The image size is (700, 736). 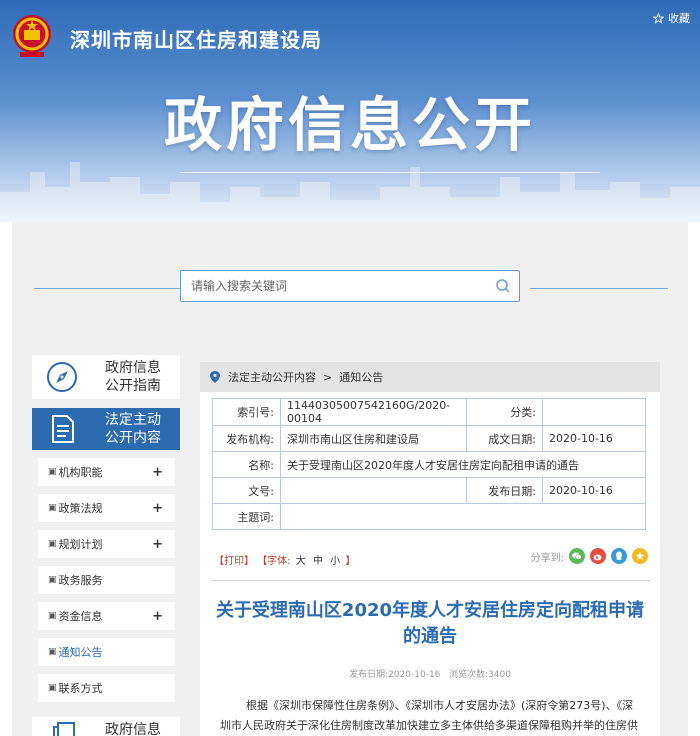 I want to click on search-icon, so click(x=503, y=286).